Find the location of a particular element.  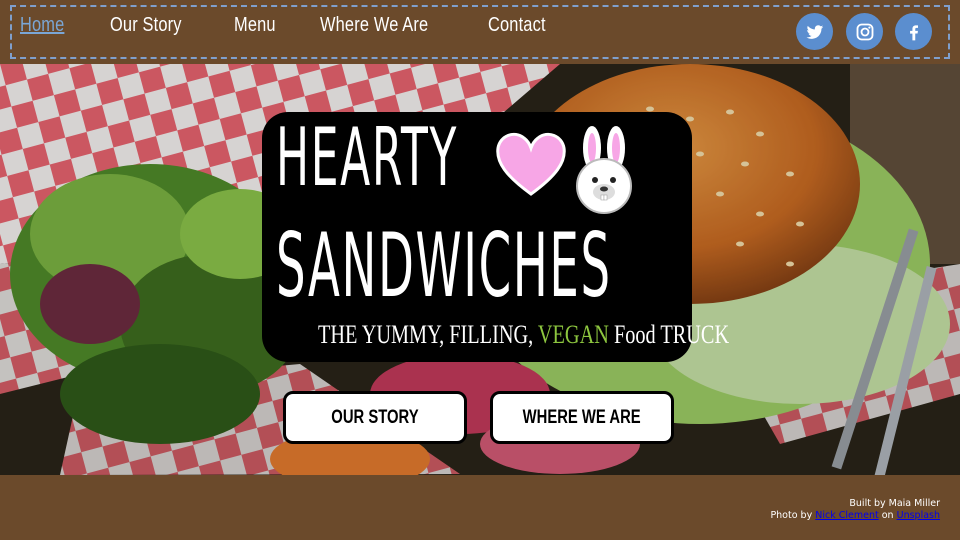

nav-link-our-story: Our Story is located at coordinates (146, 25).